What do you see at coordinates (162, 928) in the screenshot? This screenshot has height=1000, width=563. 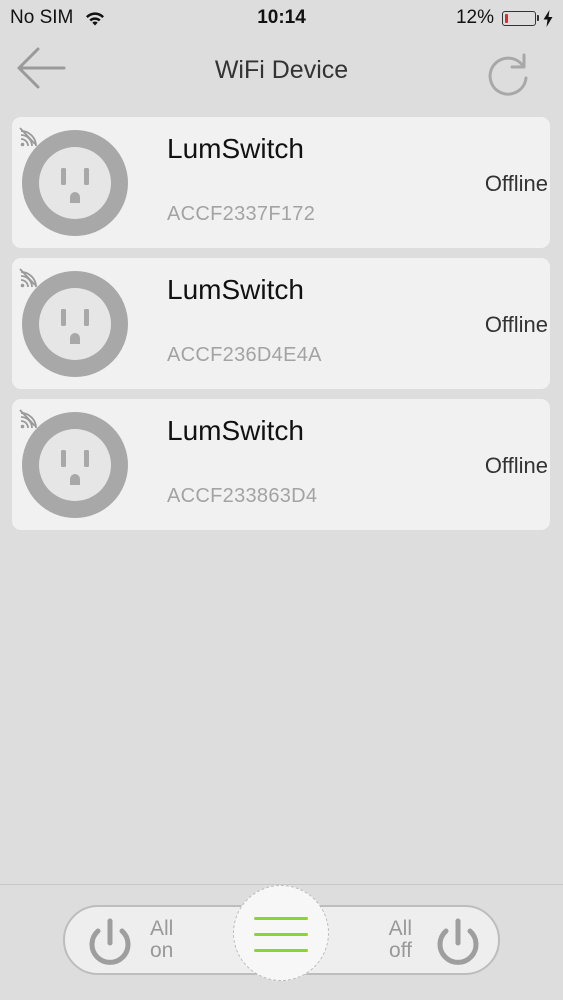 I see `all-on-line1: All` at bounding box center [162, 928].